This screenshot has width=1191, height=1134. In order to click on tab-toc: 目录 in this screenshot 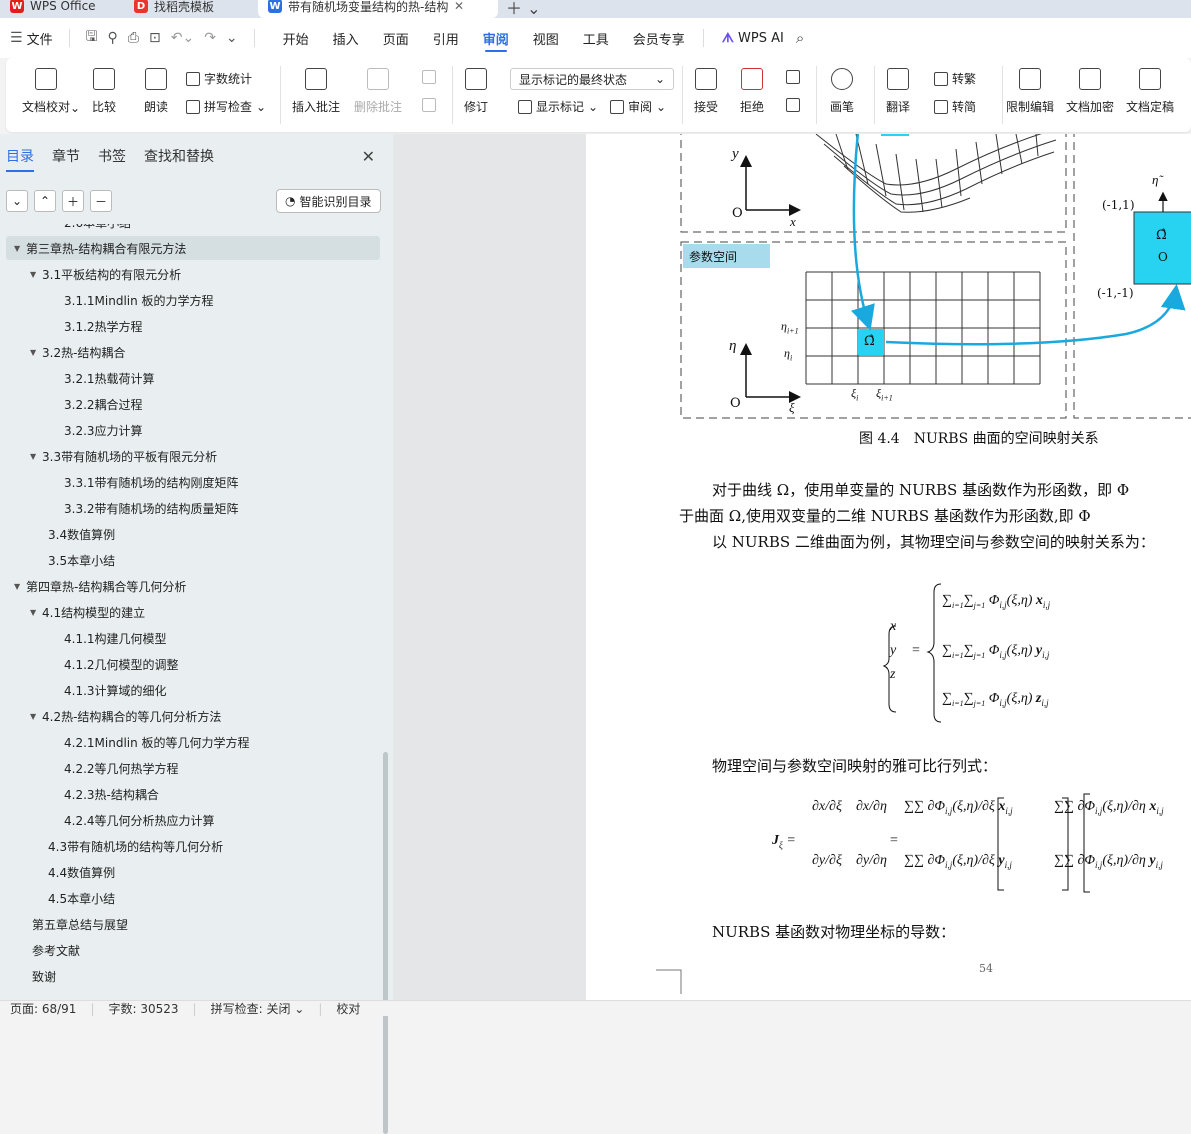, I will do `click(20, 159)`.